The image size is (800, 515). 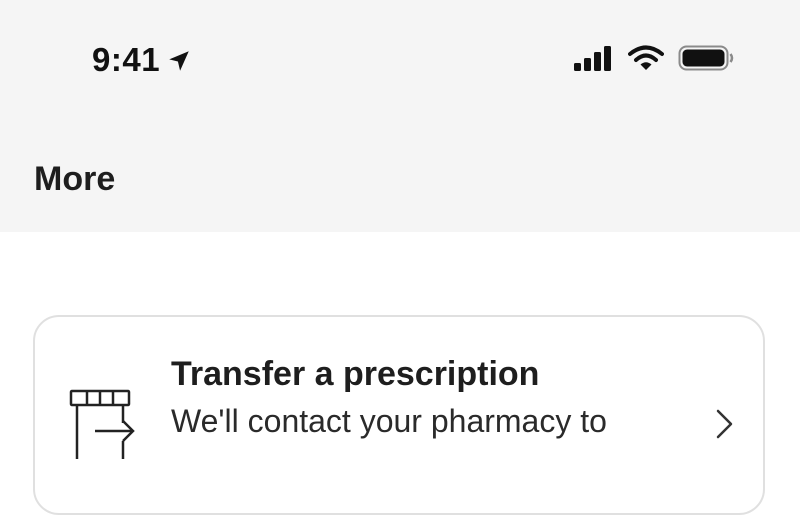 I want to click on status-icons, so click(x=654, y=58).